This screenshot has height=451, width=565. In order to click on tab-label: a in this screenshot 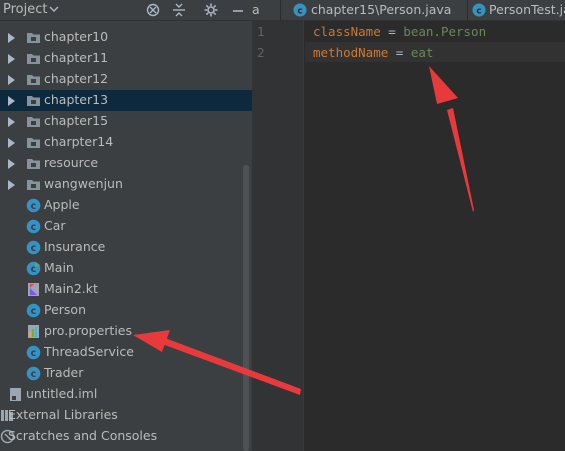, I will do `click(256, 9)`.